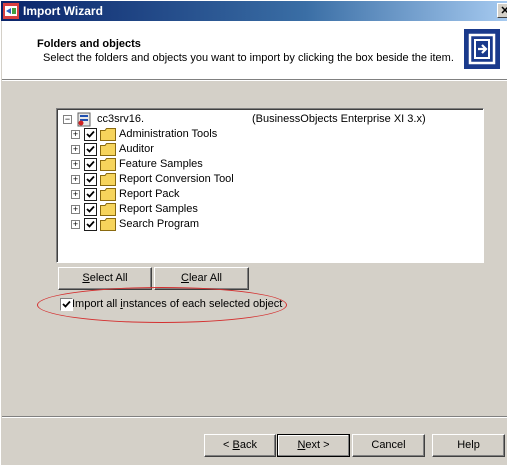  What do you see at coordinates (121, 119) in the screenshot?
I see `tree-root-label: cc3srv16.` at bounding box center [121, 119].